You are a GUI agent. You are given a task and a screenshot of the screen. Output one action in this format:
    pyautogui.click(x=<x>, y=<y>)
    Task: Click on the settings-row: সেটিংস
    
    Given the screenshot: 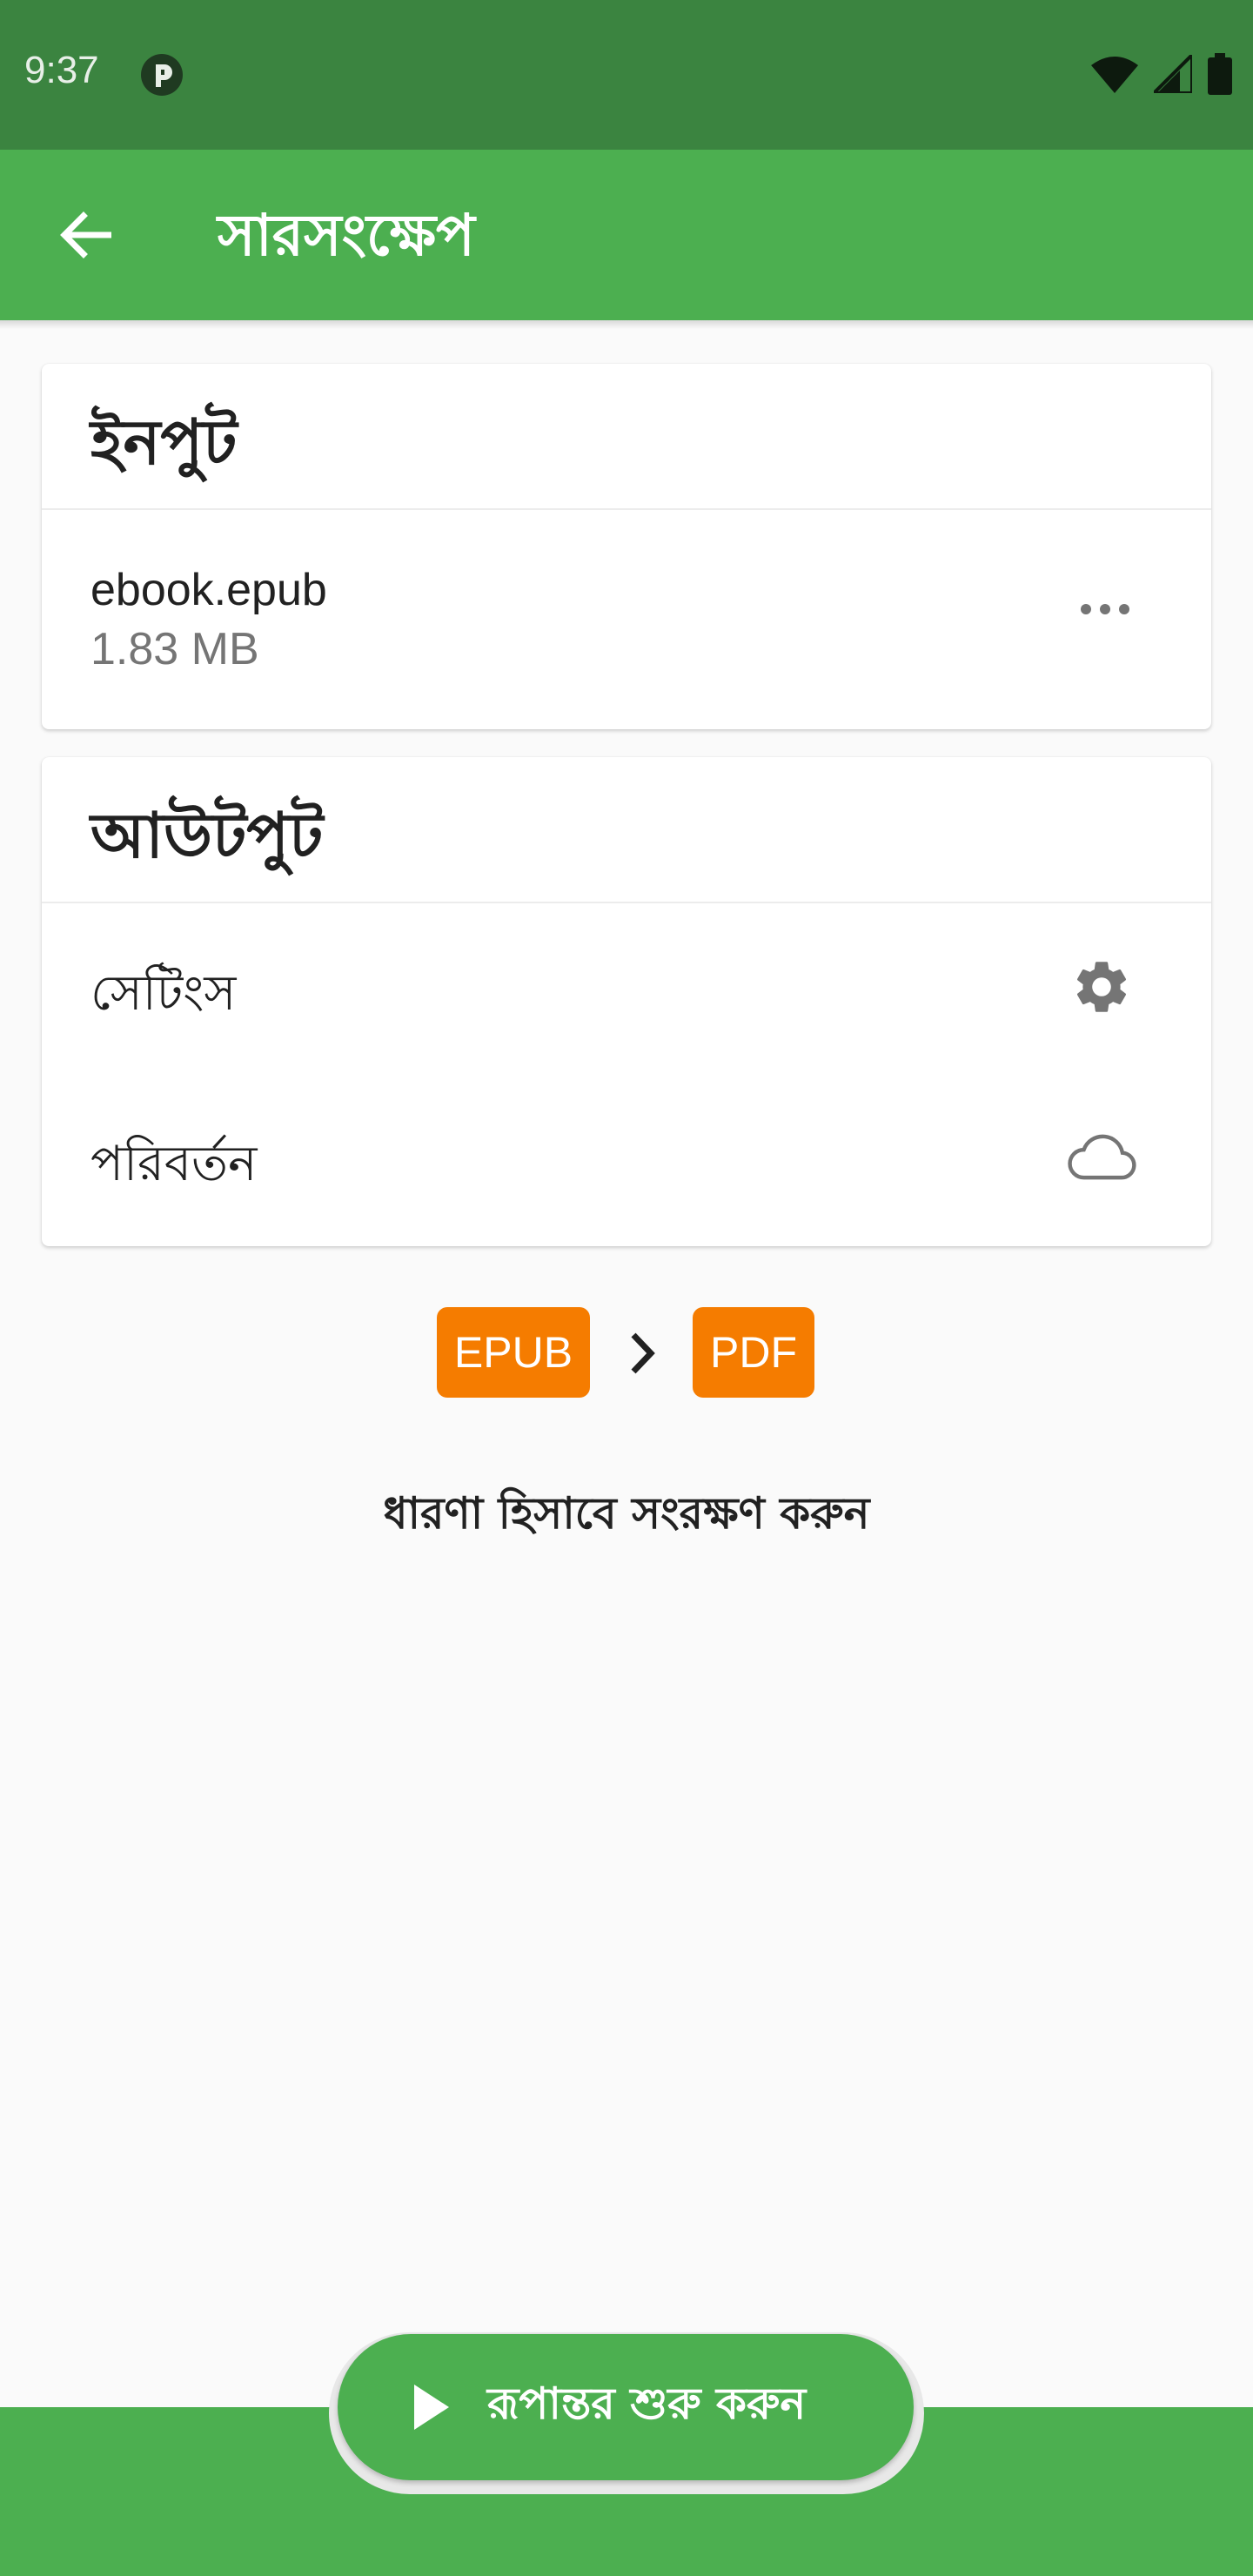 What is the action you would take?
    pyautogui.click(x=626, y=989)
    